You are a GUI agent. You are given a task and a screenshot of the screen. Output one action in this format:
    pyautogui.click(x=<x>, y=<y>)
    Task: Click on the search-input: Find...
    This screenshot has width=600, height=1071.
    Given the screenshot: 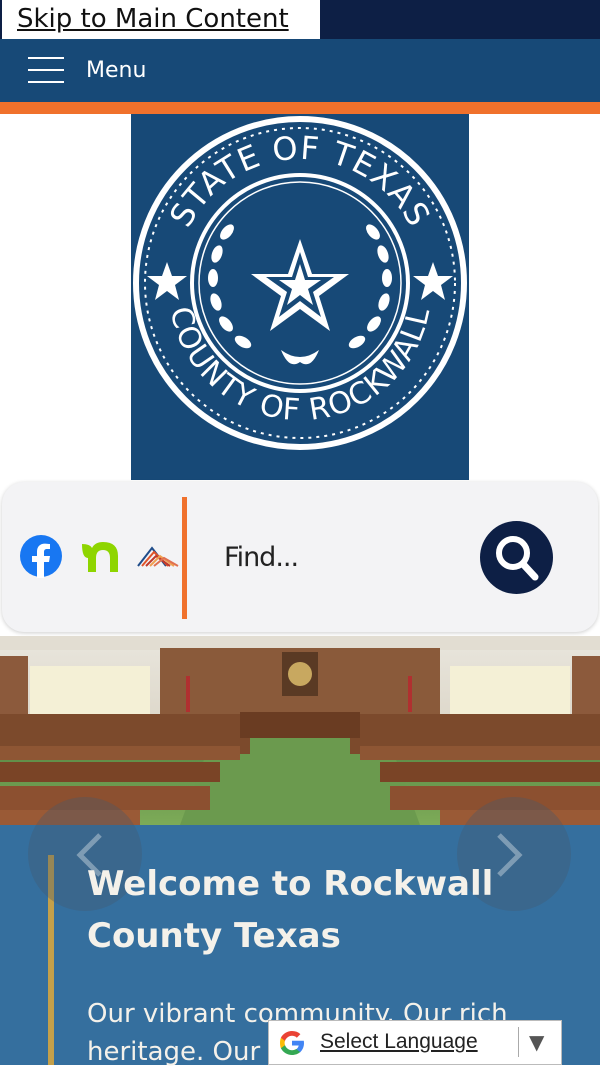 What is the action you would take?
    pyautogui.click(x=261, y=558)
    